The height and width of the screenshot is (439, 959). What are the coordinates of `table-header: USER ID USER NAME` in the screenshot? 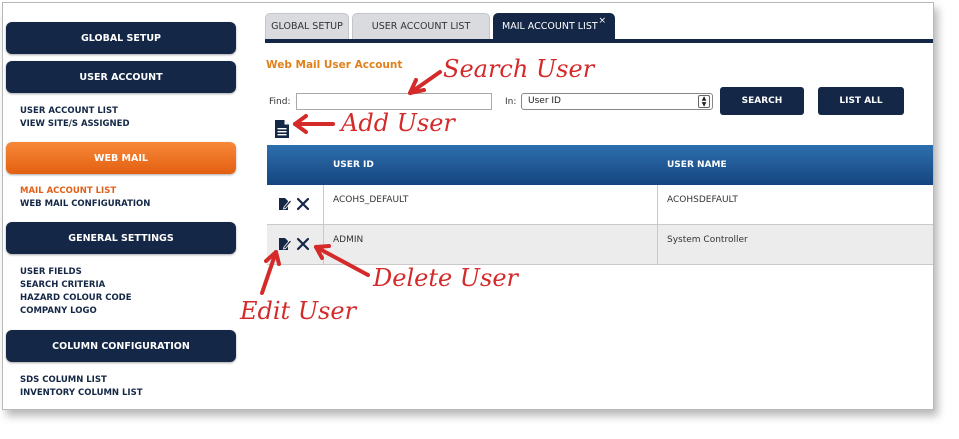 It's located at (600, 165).